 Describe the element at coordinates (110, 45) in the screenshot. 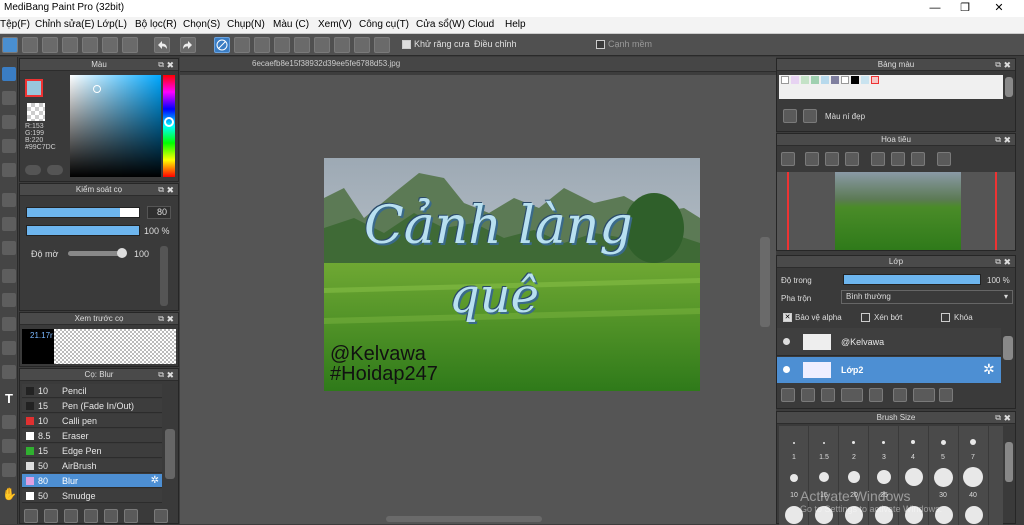

I see `grid-icon` at that location.